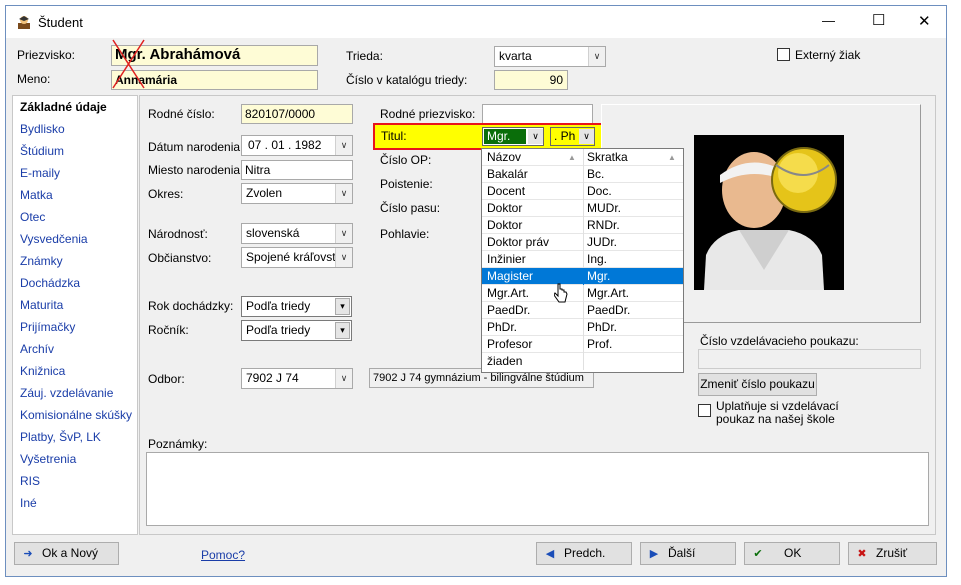 The image size is (961, 585). What do you see at coordinates (582, 361) in the screenshot?
I see `dropdown-row: žiaden` at bounding box center [582, 361].